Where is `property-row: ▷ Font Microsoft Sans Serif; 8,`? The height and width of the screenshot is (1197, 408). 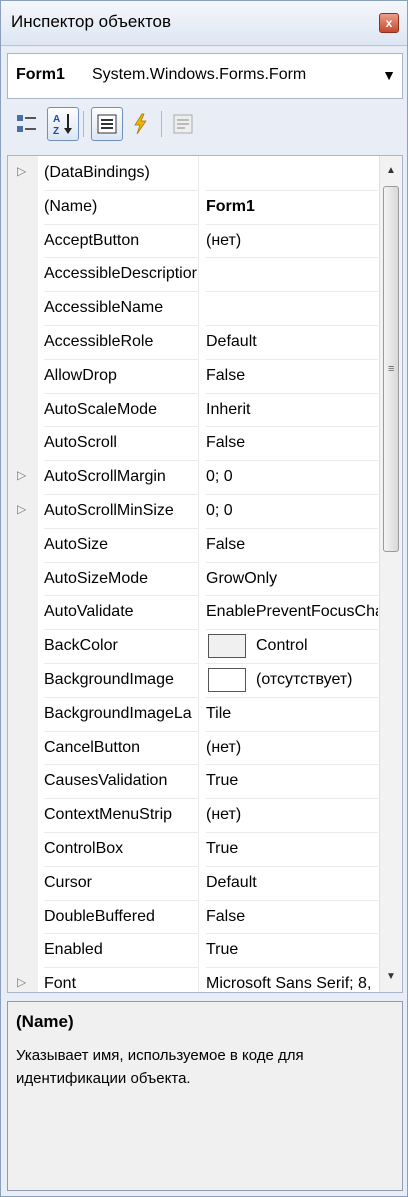
property-row: ▷ Font Microsoft Sans Serif; 8, is located at coordinates (193, 979).